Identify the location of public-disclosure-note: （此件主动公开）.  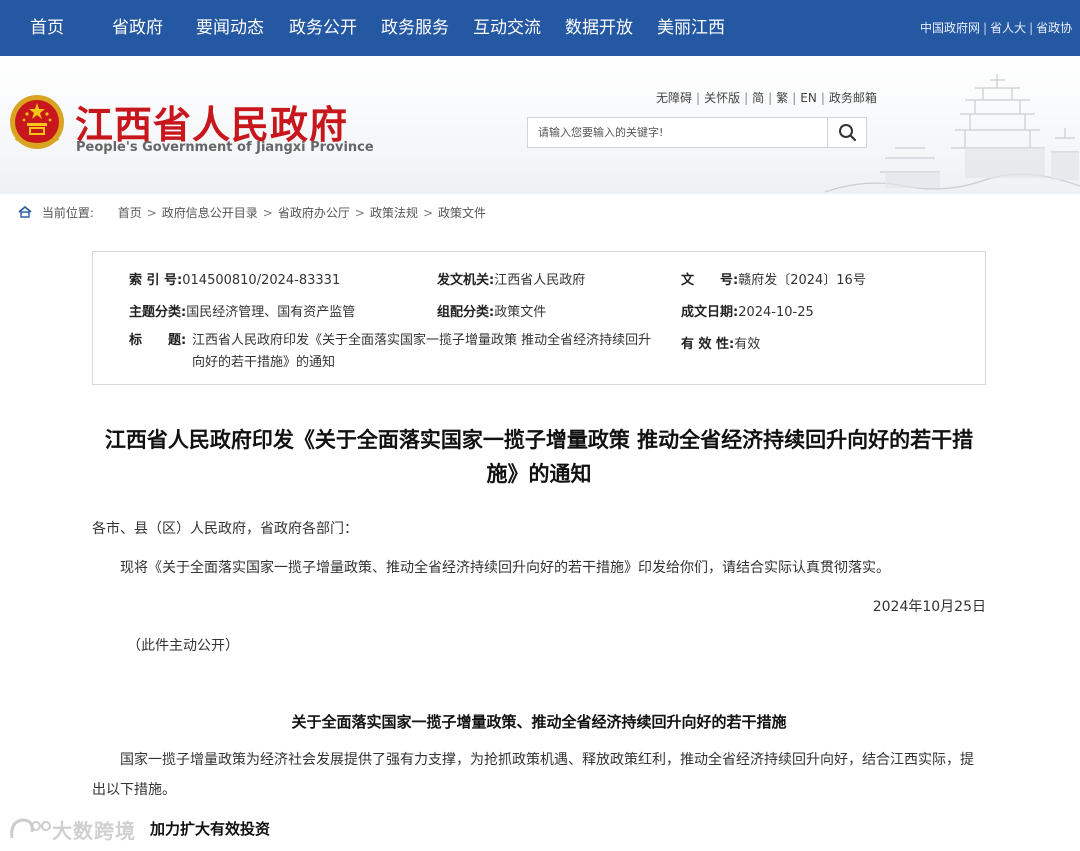
(183, 646).